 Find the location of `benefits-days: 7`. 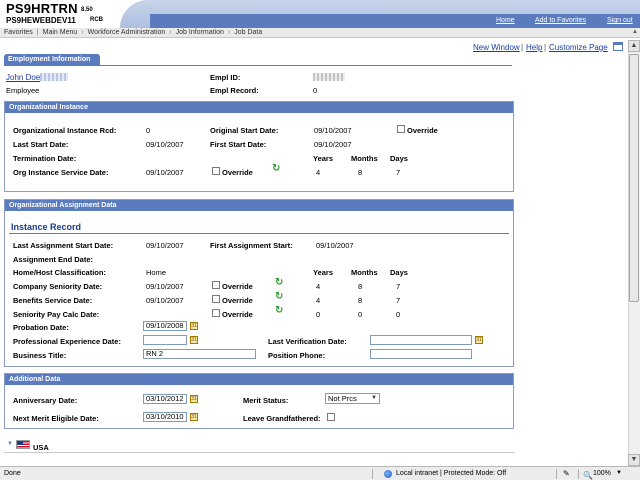

benefits-days: 7 is located at coordinates (398, 300).